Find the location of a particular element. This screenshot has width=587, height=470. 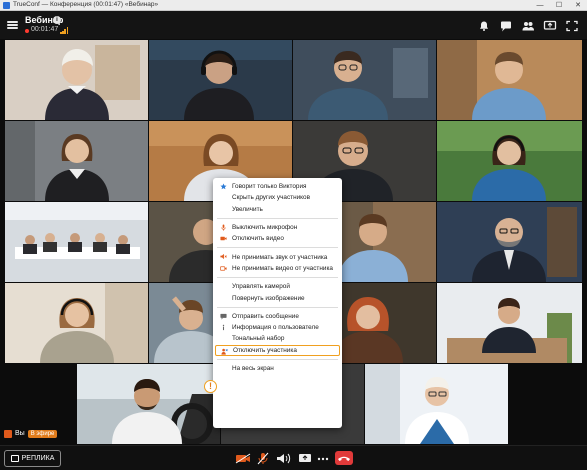

context-menu-item-label: Повернуть изображение is located at coordinates (268, 298).